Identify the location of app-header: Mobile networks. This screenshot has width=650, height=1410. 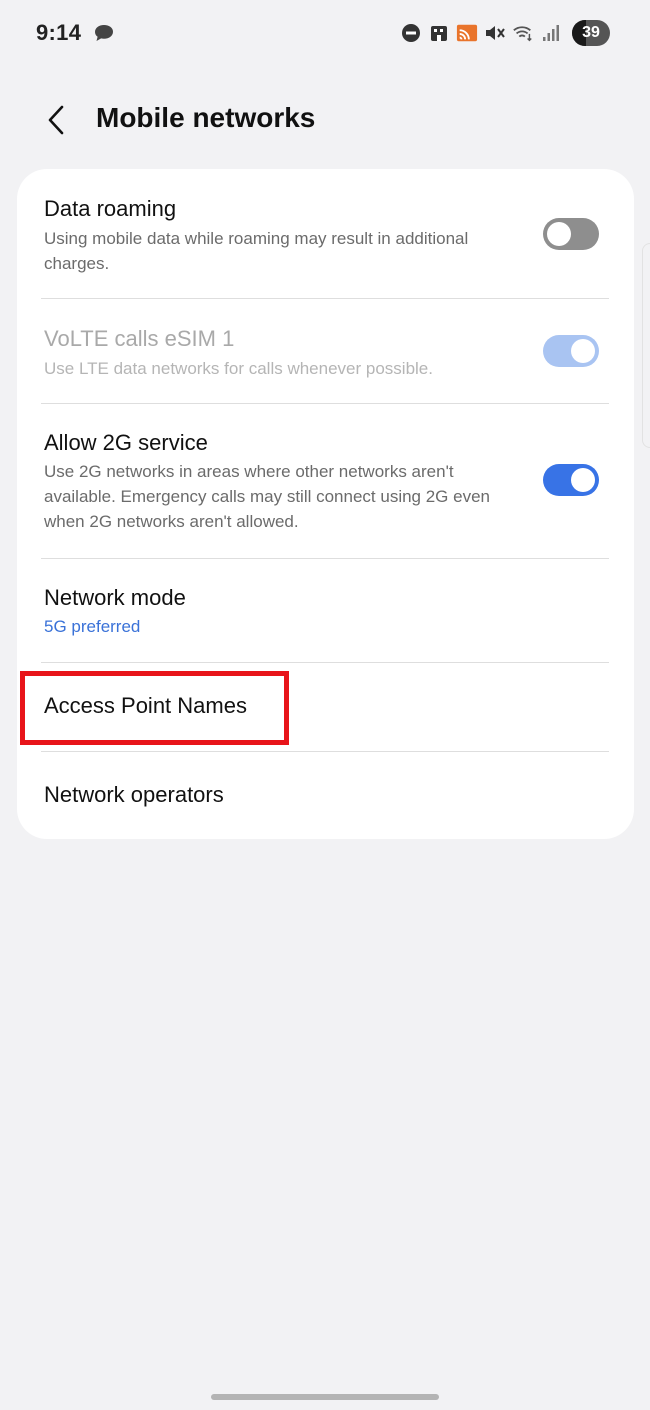
(325, 120).